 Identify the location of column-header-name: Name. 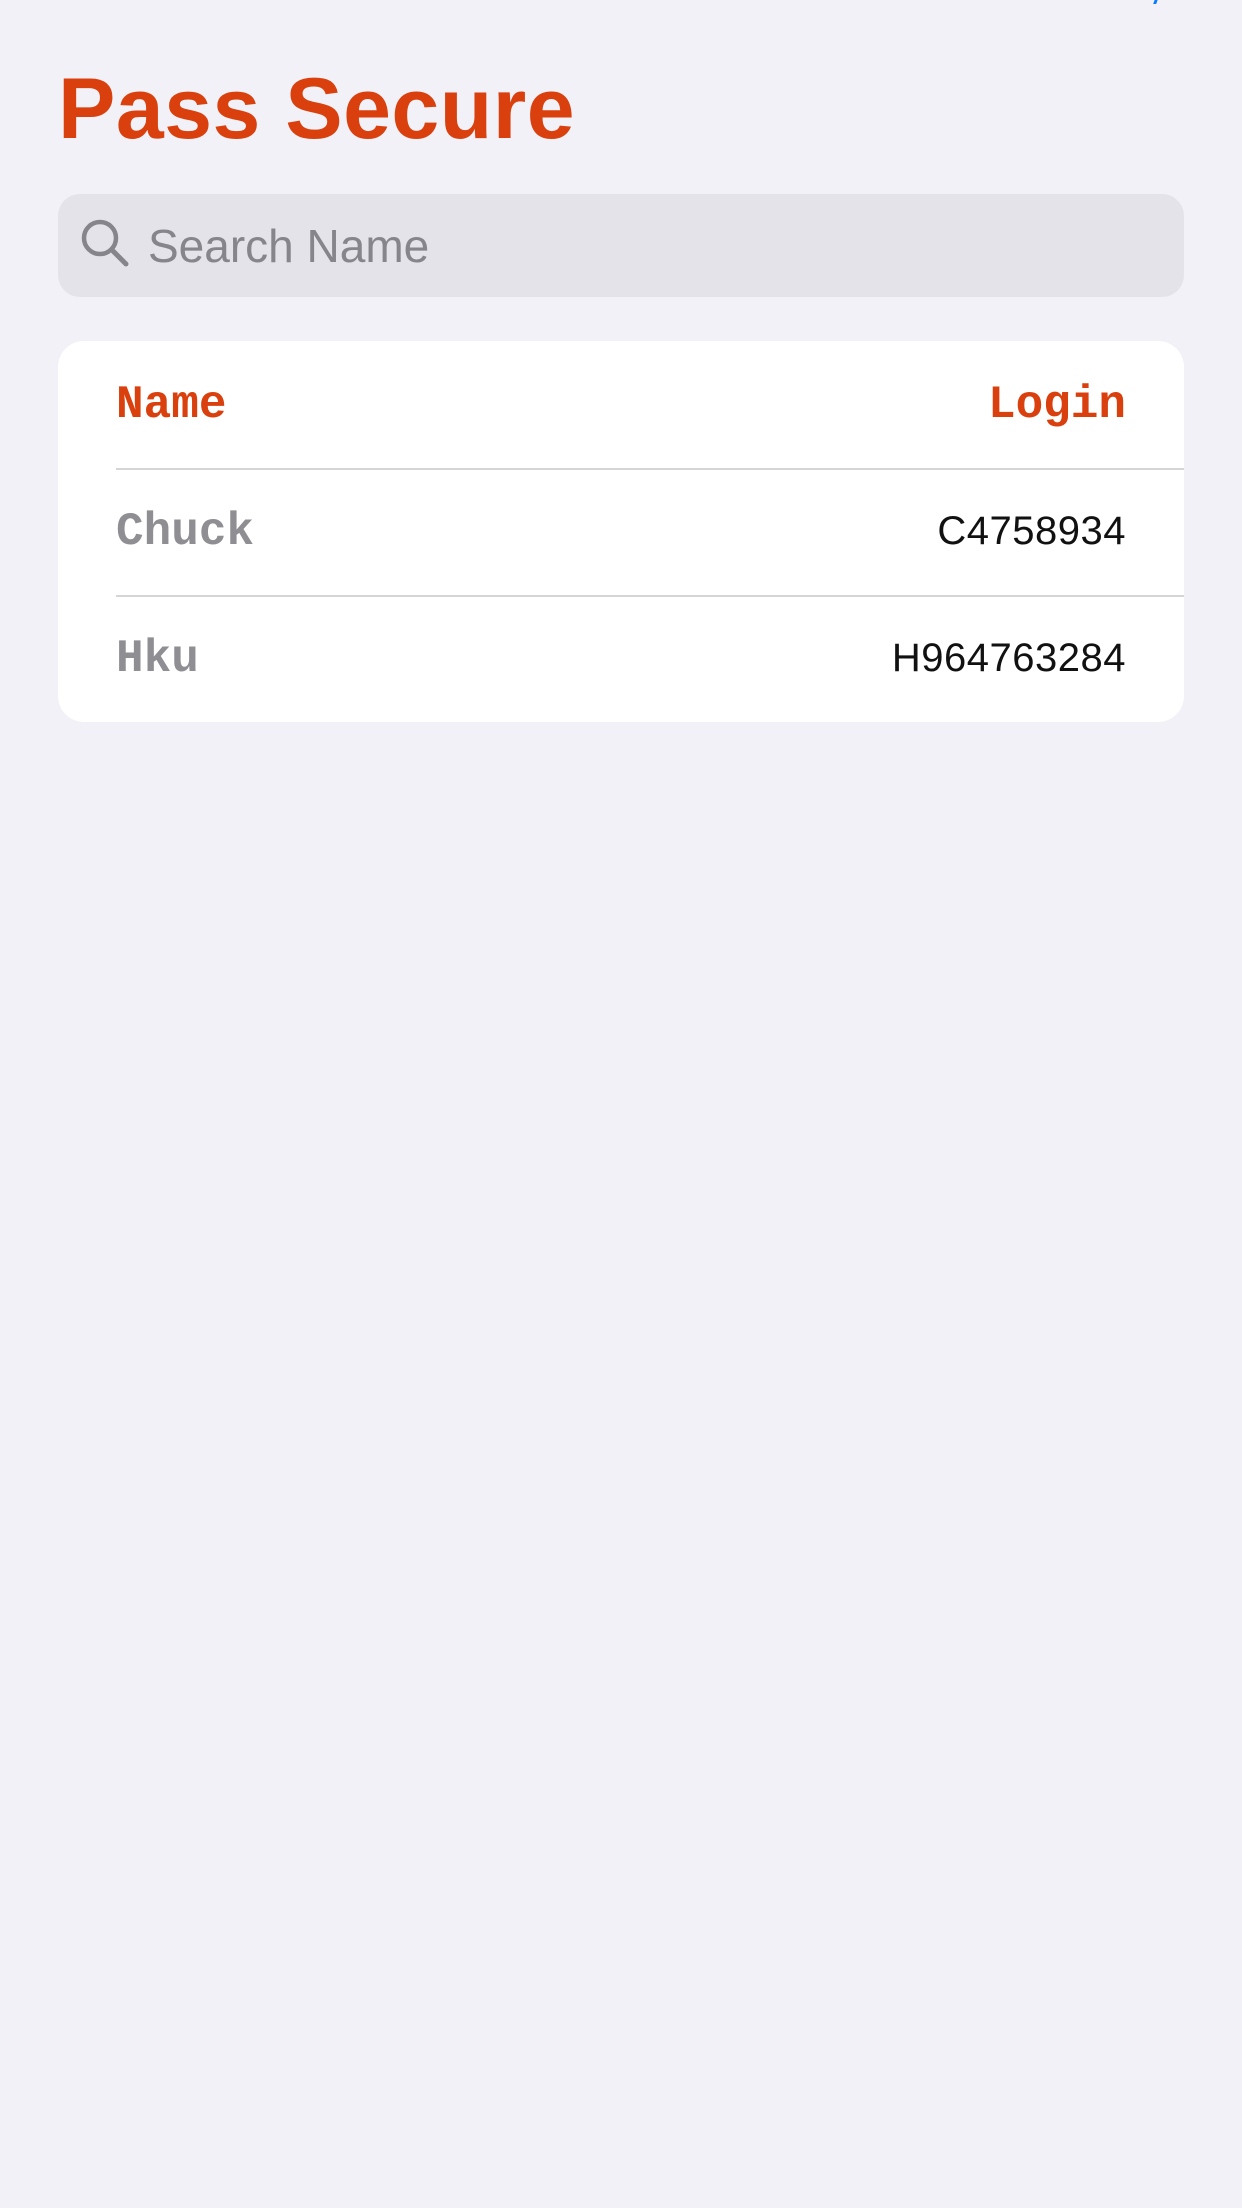
(171, 405).